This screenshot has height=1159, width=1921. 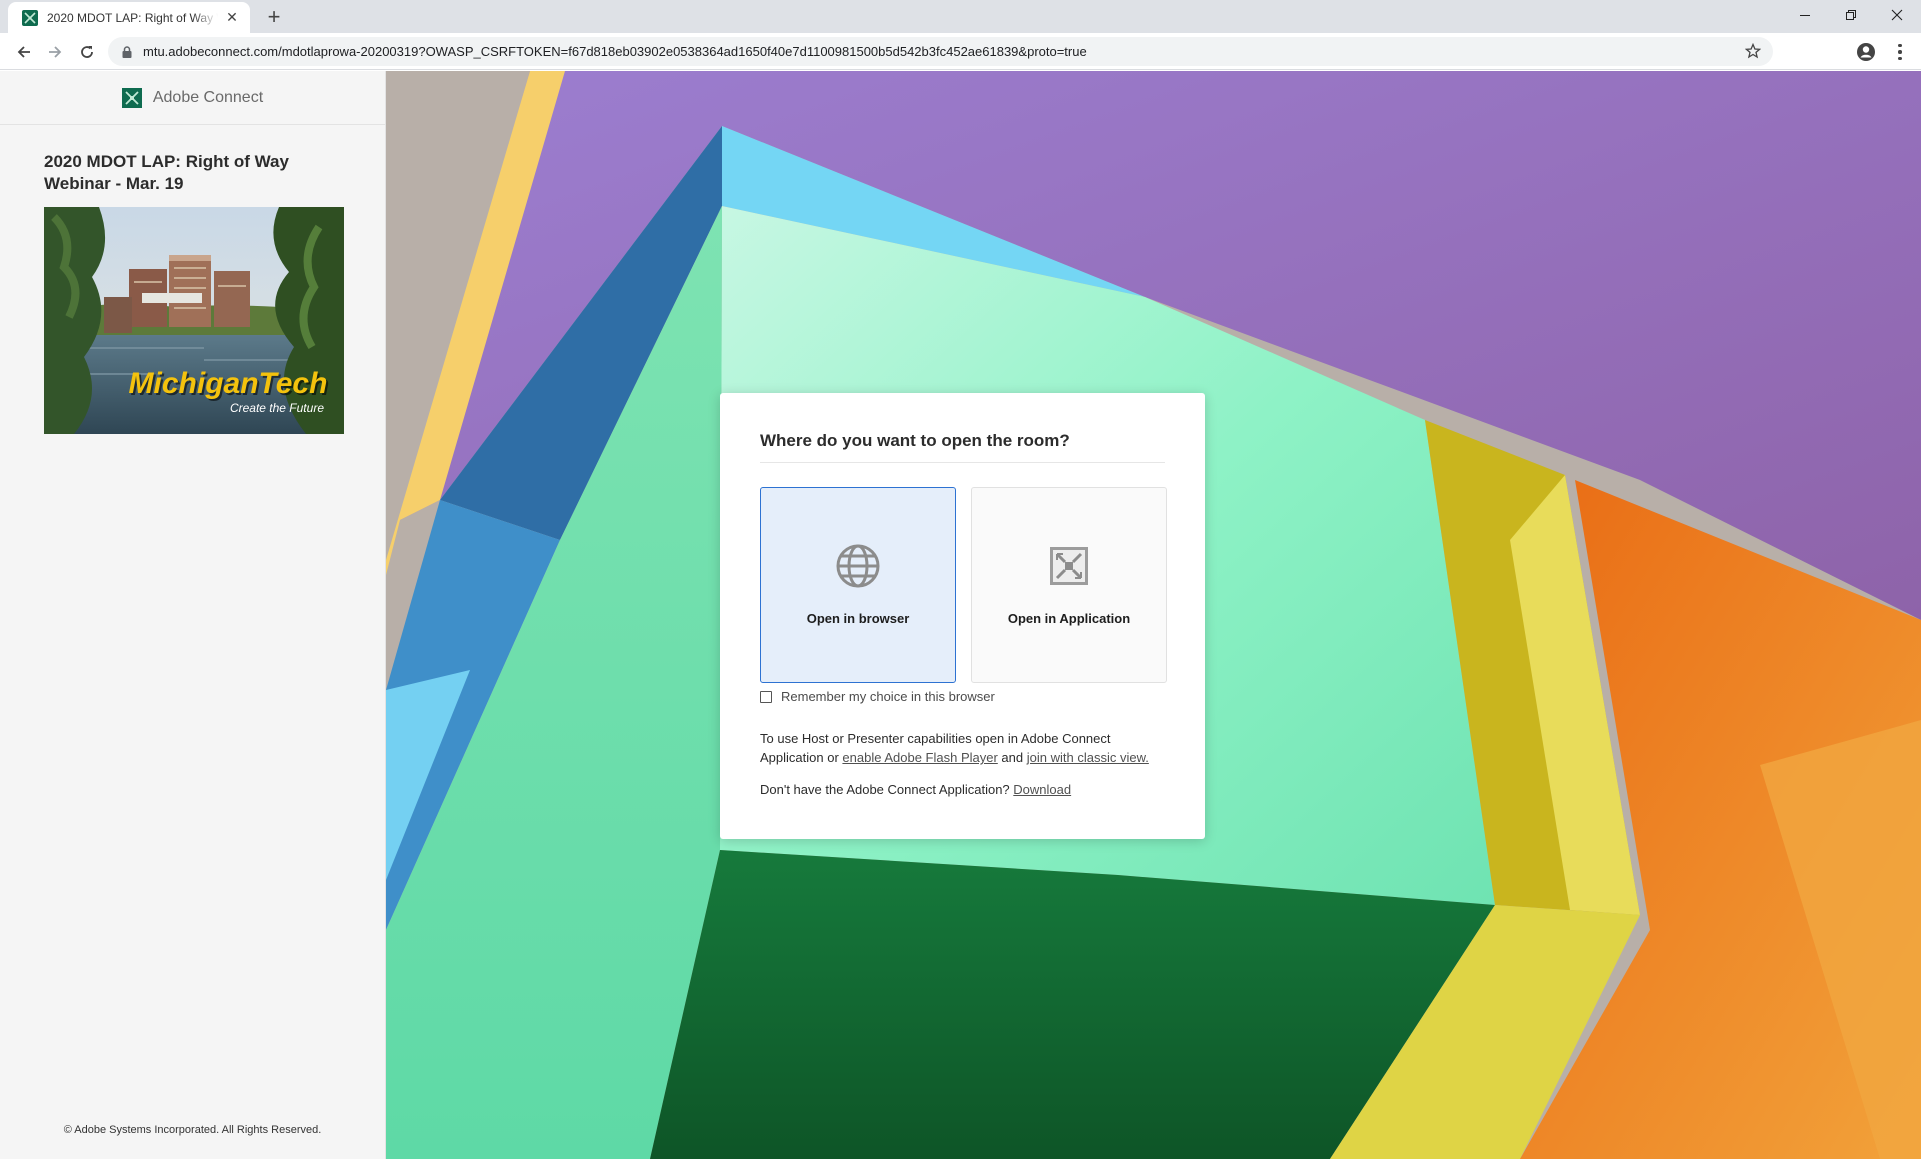 What do you see at coordinates (232, 17) in the screenshot?
I see `tab-close-icon: ✕` at bounding box center [232, 17].